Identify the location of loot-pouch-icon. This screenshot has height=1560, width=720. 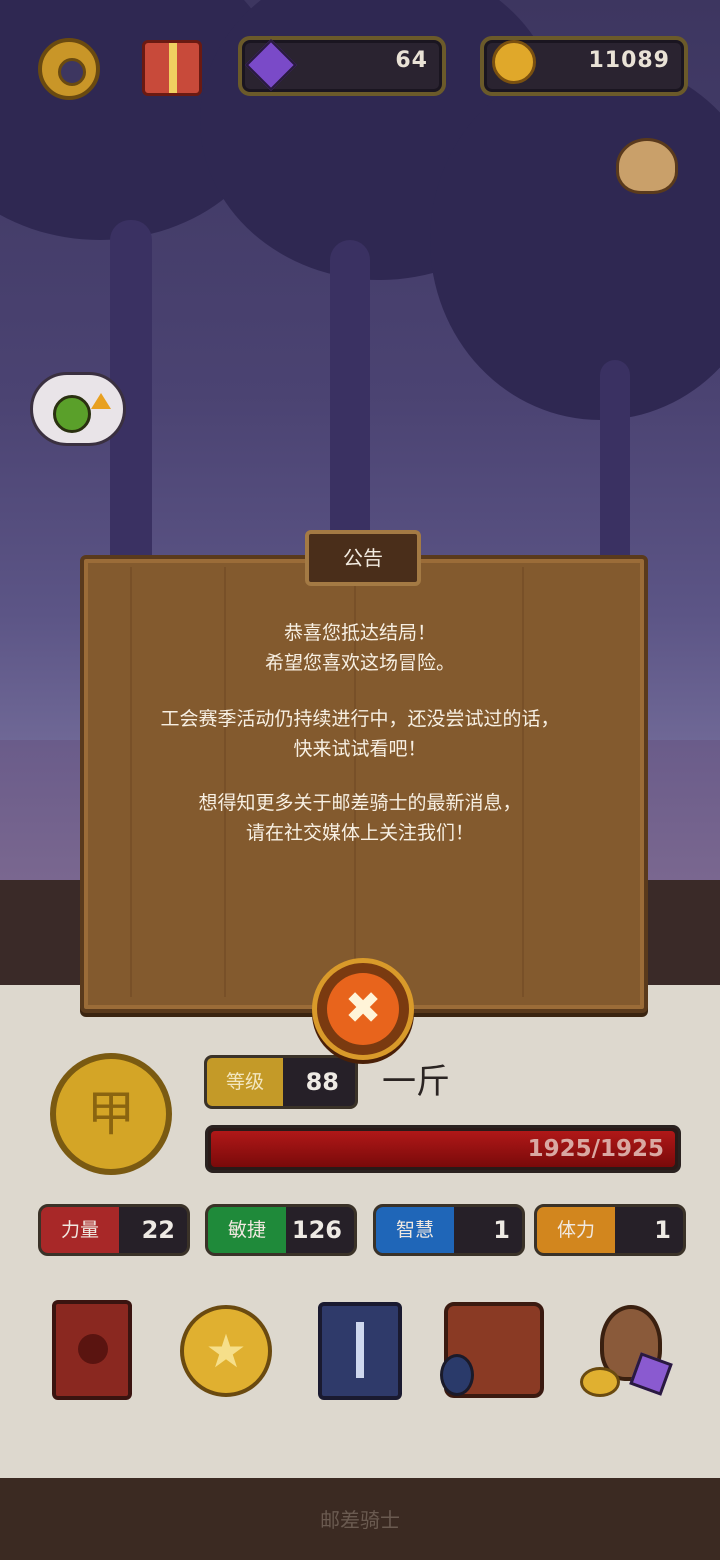
(647, 166).